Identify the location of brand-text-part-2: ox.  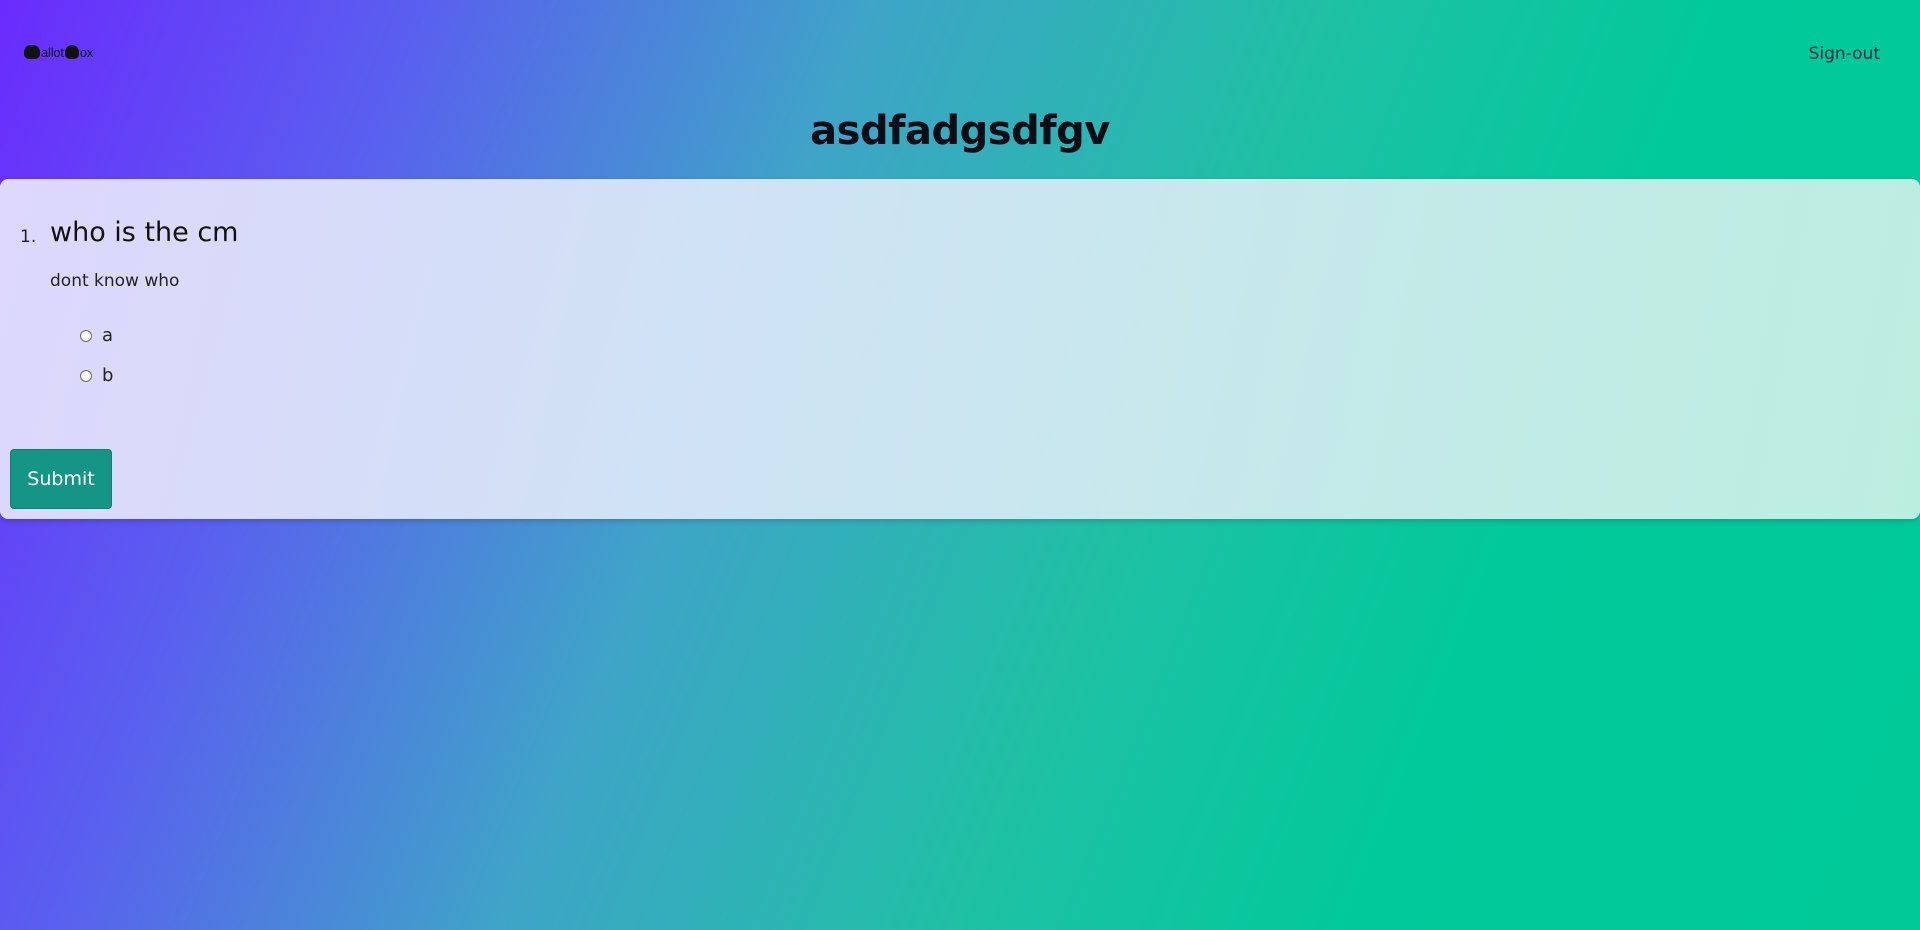
(86, 52).